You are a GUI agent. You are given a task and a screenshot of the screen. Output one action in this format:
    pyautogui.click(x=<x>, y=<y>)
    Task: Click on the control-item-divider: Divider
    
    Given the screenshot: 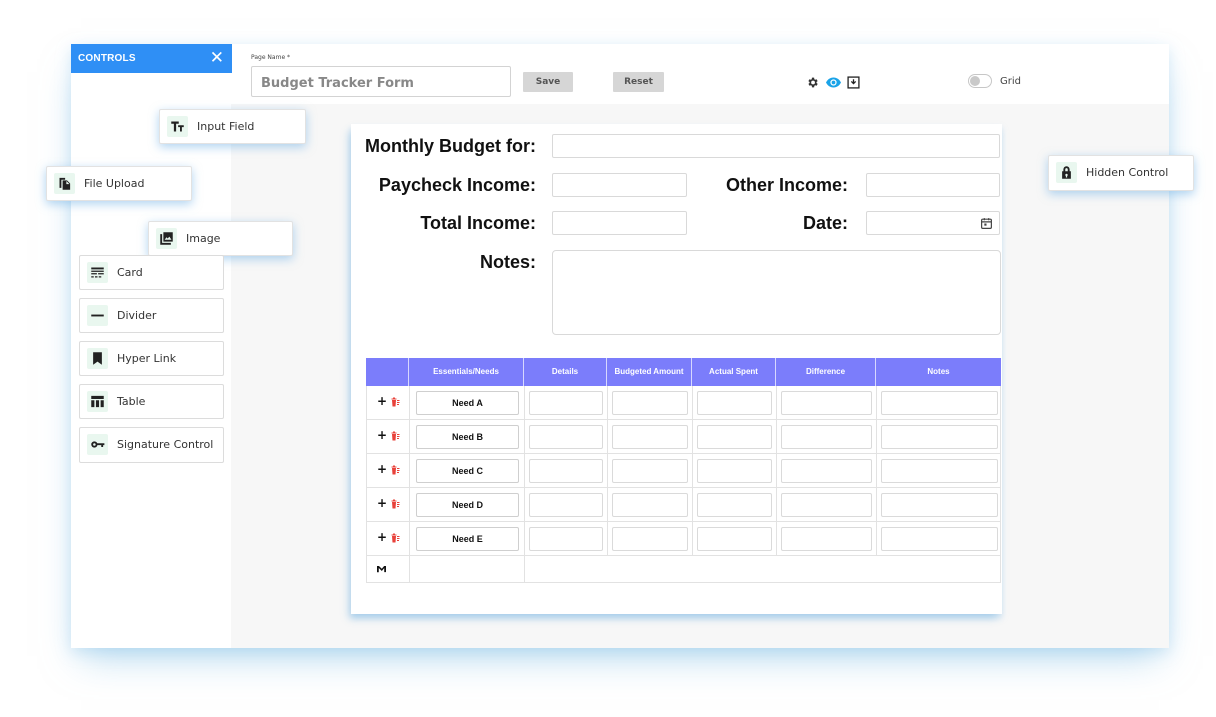 What is the action you would take?
    pyautogui.click(x=151, y=315)
    